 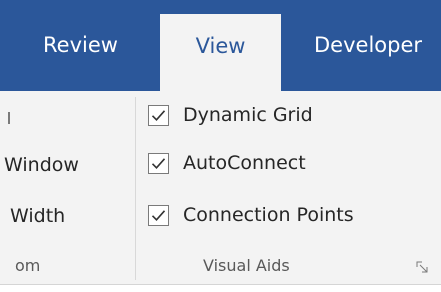 What do you see at coordinates (248, 115) in the screenshot?
I see `dynamic-grid-label: Dynamic Grid` at bounding box center [248, 115].